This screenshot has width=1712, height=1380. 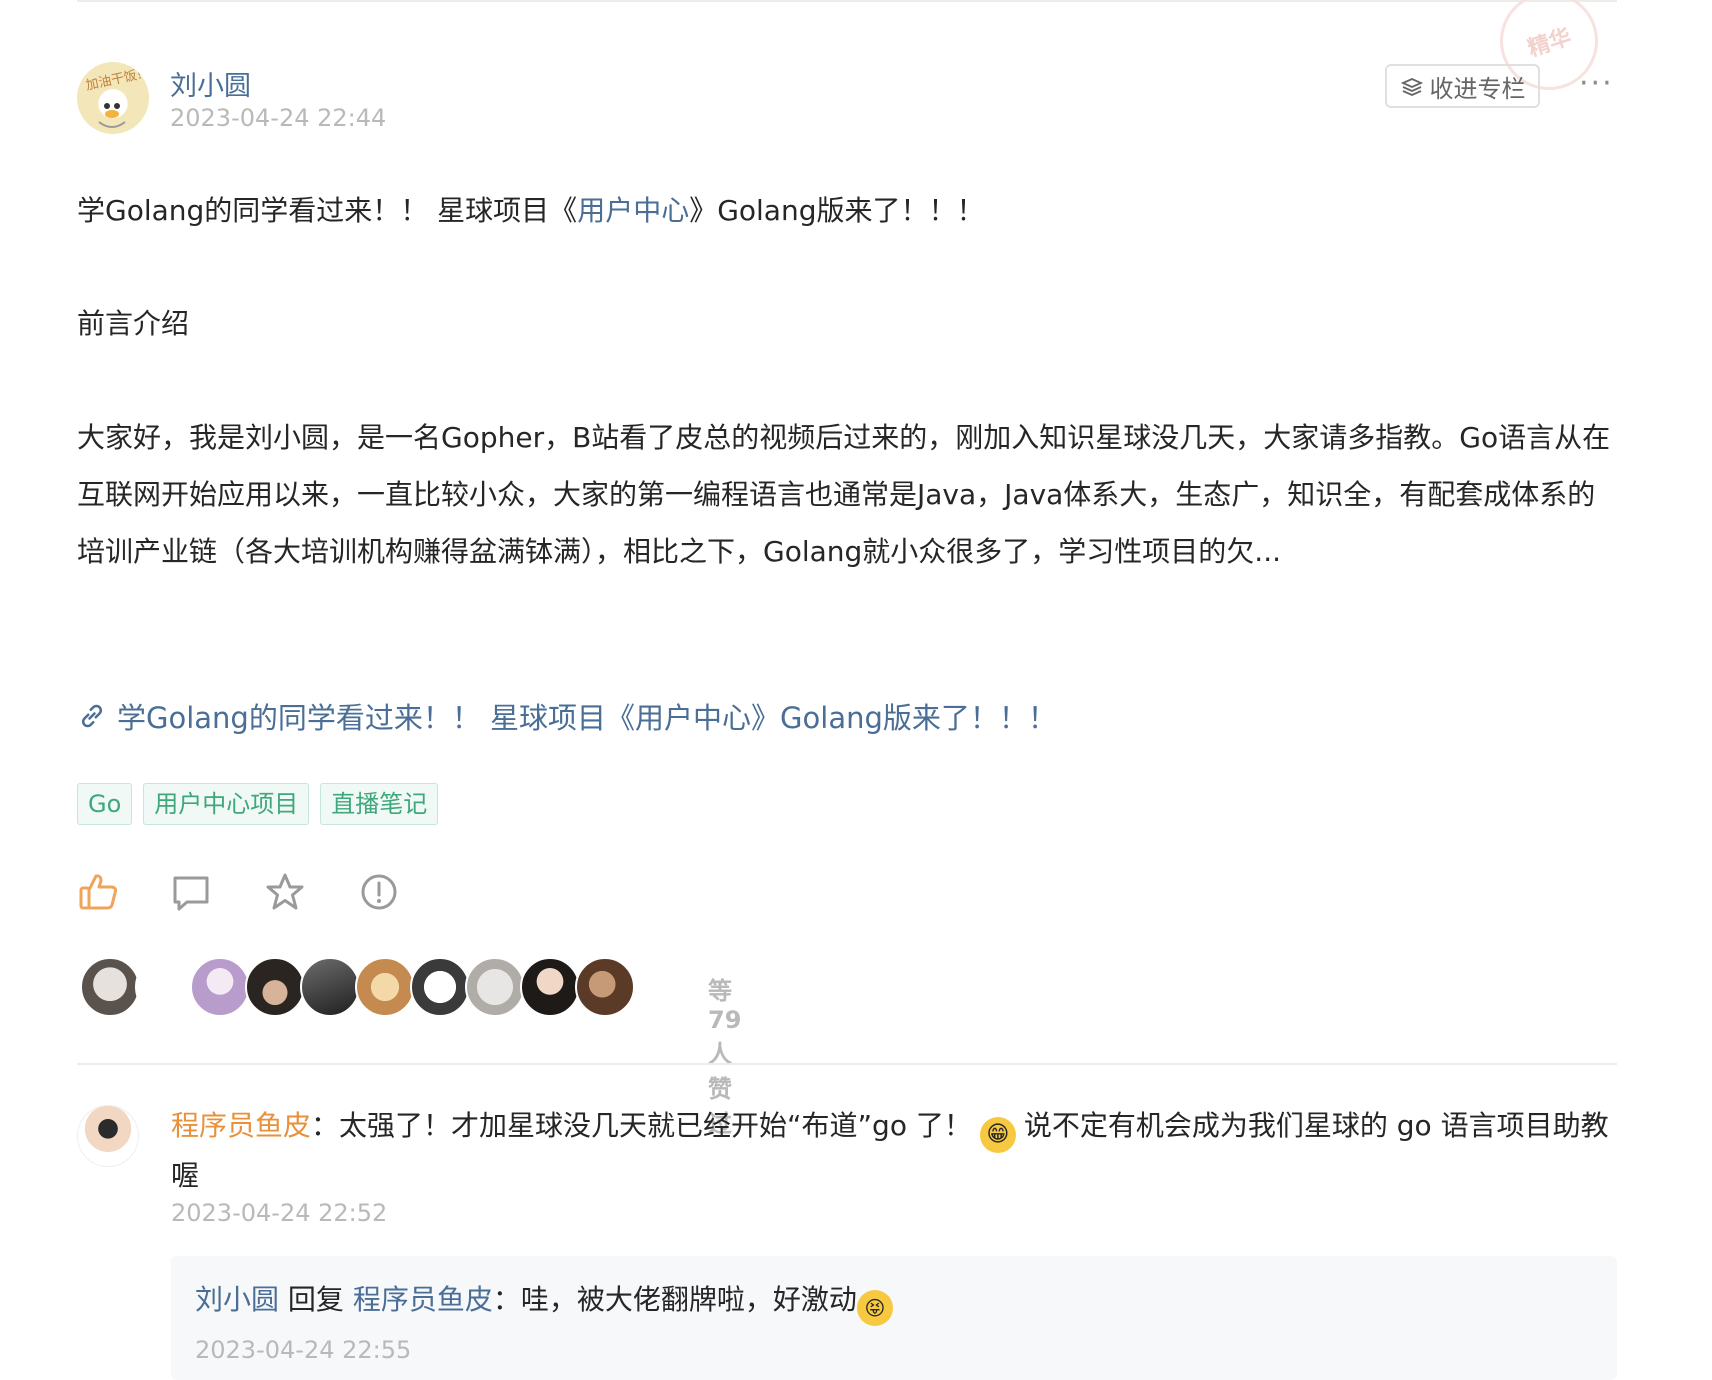 What do you see at coordinates (847, 1064) in the screenshot?
I see `comments-divider` at bounding box center [847, 1064].